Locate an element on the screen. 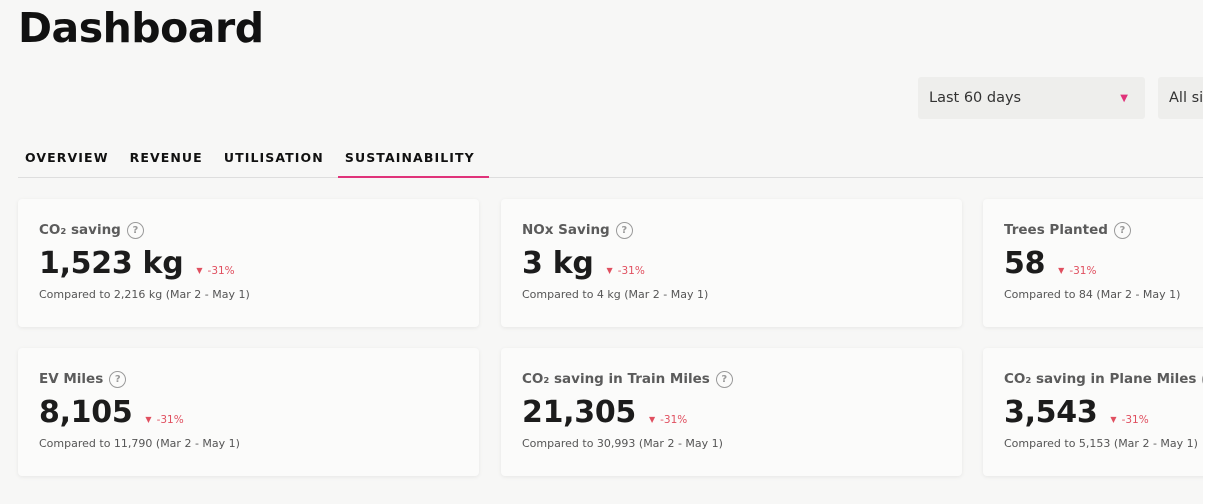 The width and height of the screenshot is (1208, 504). window-edge is located at coordinates (1205, 252).